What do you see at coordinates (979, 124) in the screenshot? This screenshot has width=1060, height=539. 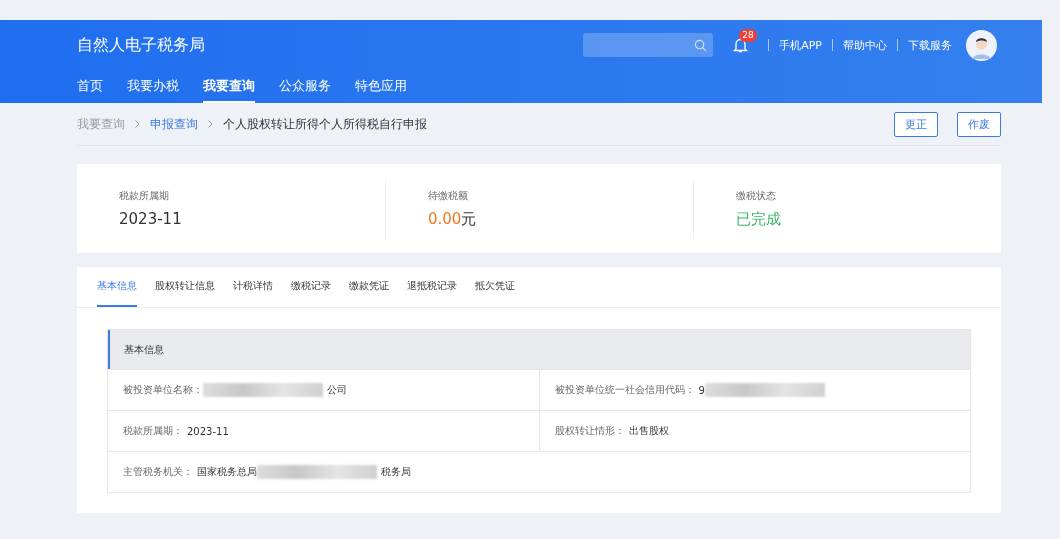 I see `action-button: 作废` at bounding box center [979, 124].